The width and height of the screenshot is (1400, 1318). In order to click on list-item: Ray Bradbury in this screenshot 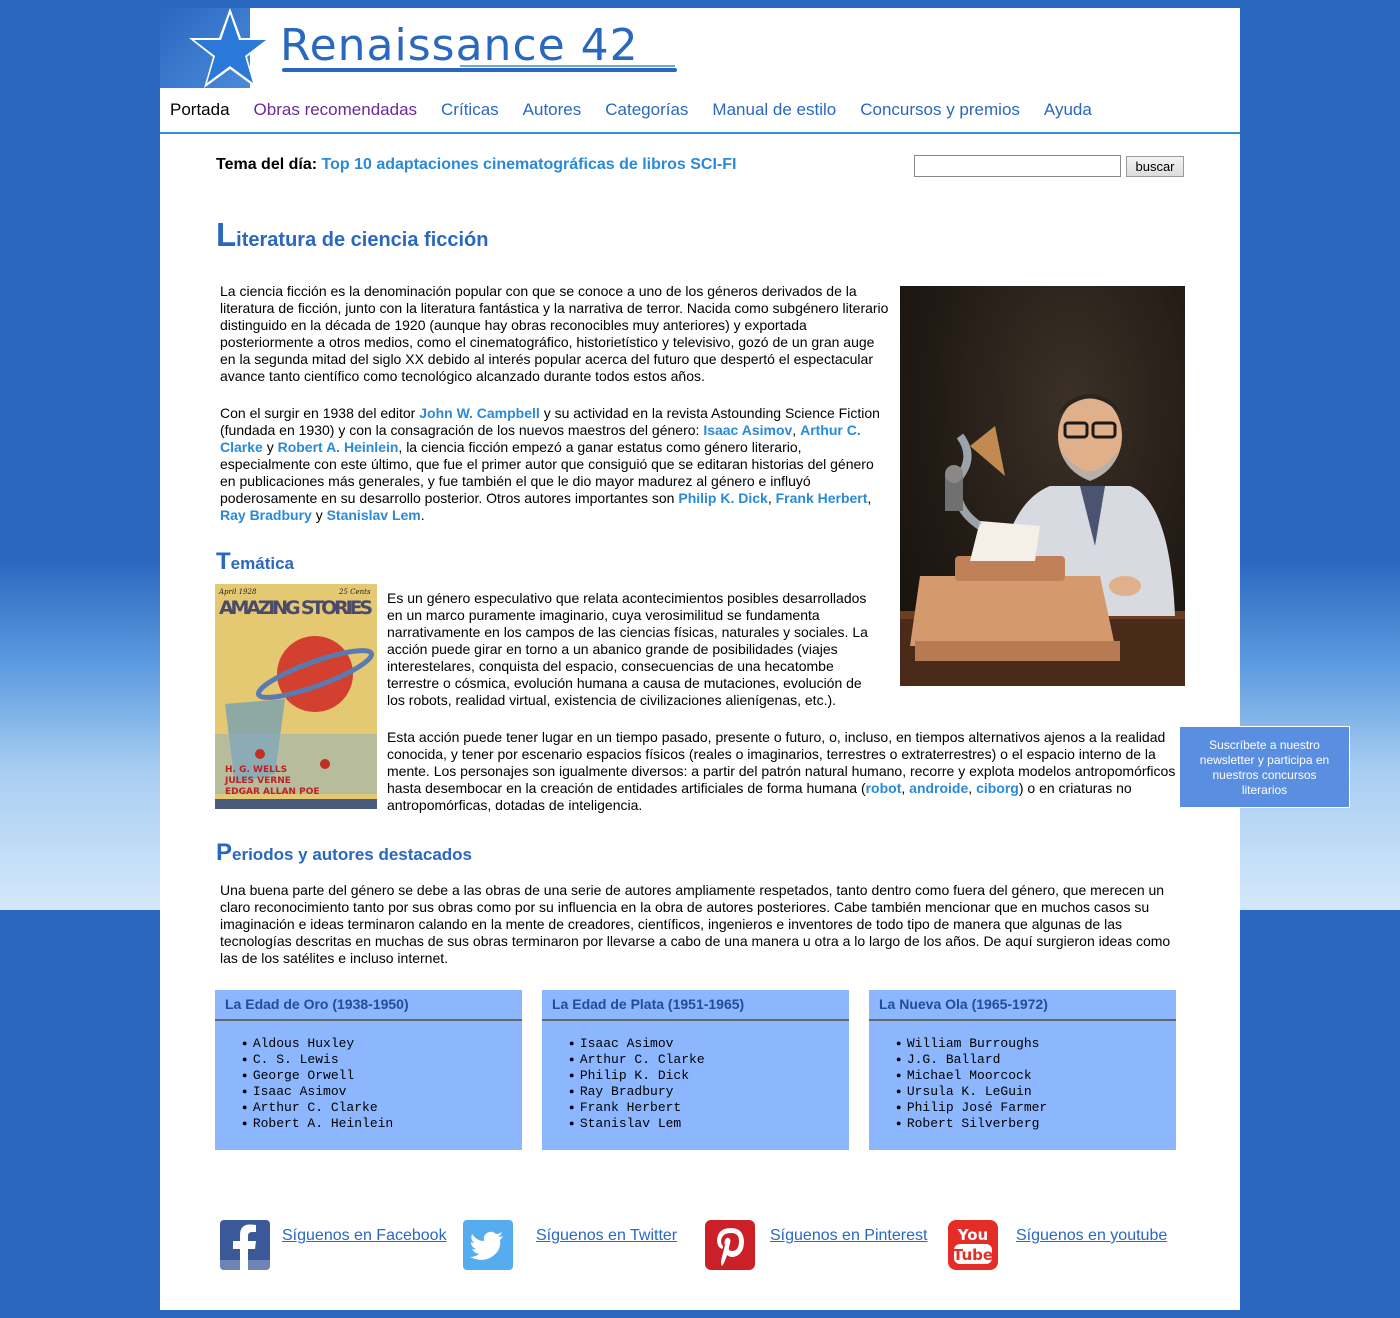, I will do `click(709, 1092)`.